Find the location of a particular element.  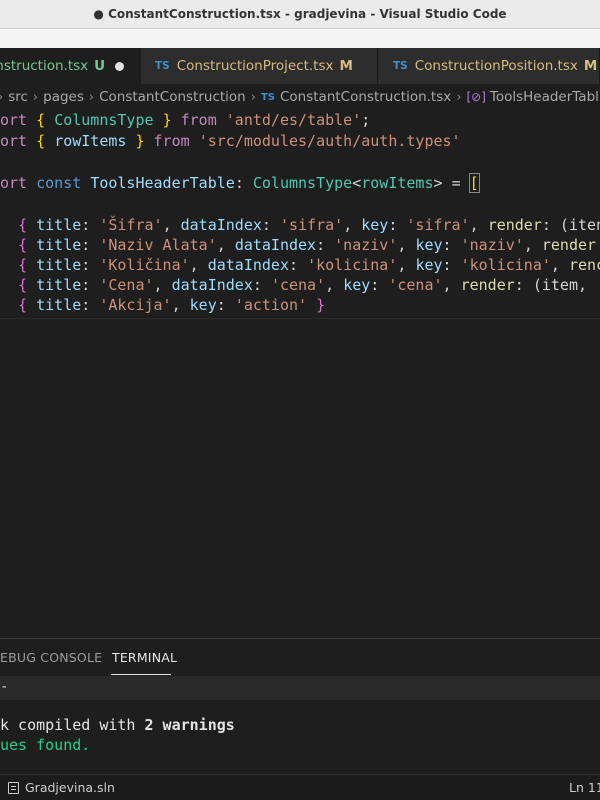

status-bar: Gradjevina.sln Ln 11 is located at coordinates (300, 787).